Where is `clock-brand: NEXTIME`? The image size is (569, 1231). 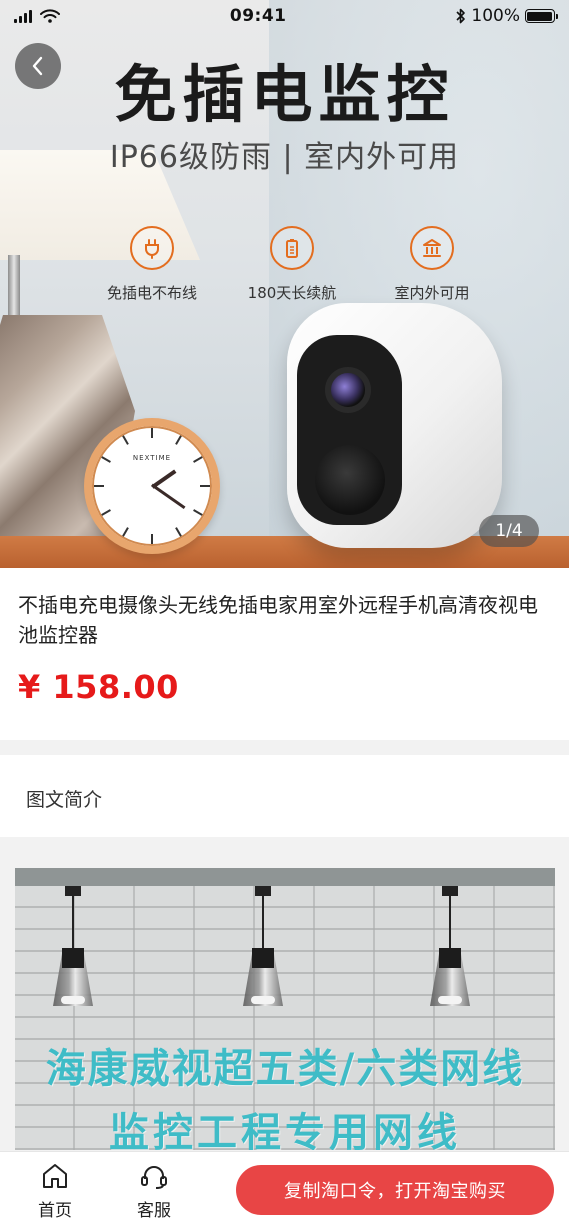
clock-brand: NEXTIME is located at coordinates (152, 458).